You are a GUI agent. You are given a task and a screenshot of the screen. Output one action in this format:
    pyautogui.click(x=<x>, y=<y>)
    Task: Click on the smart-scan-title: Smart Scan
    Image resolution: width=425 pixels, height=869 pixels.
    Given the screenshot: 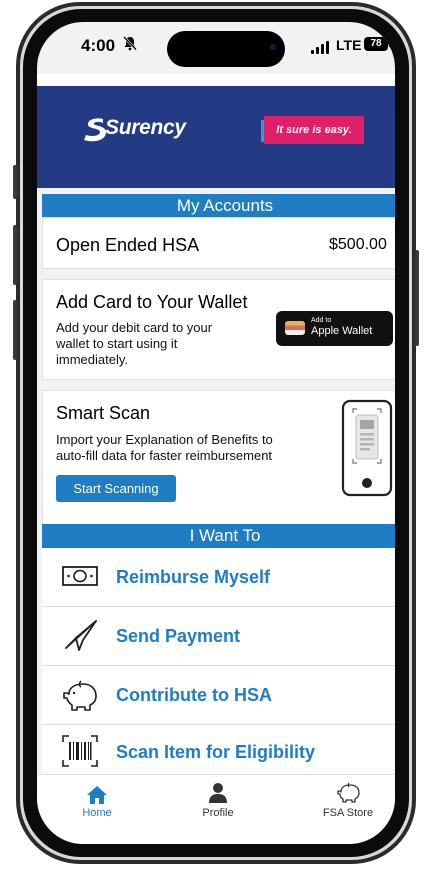 What is the action you would take?
    pyautogui.click(x=103, y=413)
    